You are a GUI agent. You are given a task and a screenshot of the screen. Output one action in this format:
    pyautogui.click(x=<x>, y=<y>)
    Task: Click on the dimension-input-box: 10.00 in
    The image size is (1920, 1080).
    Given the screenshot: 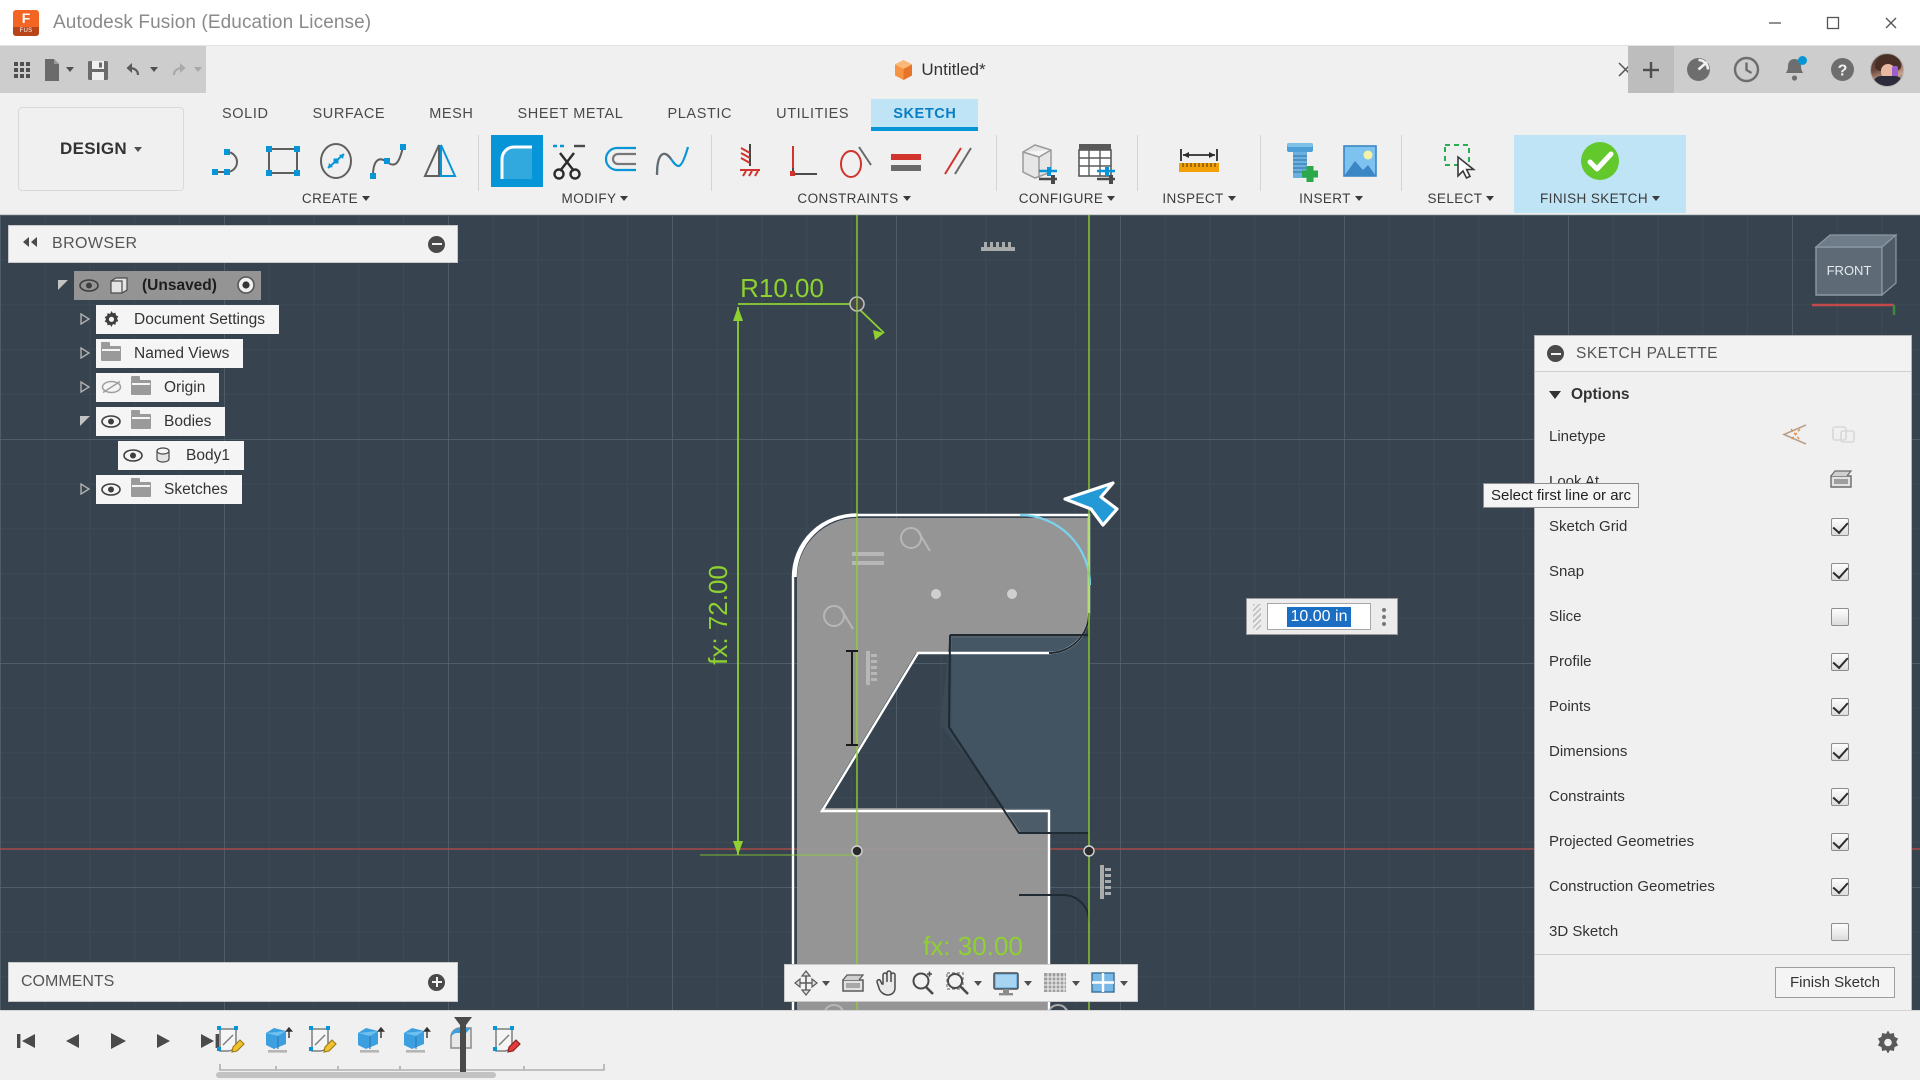 What is the action you would take?
    pyautogui.click(x=1322, y=616)
    